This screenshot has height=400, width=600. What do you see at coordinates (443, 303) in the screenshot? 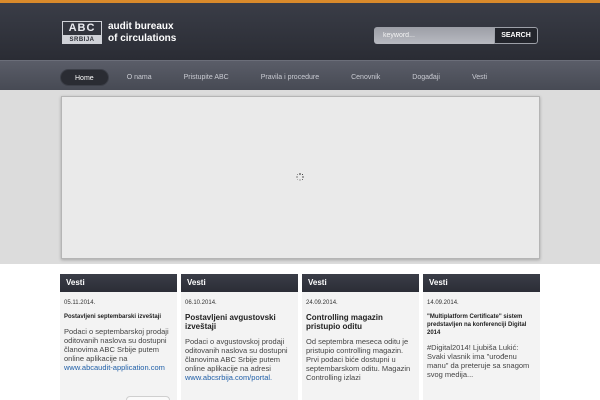
I see `news-date: 14.09.2014.` at bounding box center [443, 303].